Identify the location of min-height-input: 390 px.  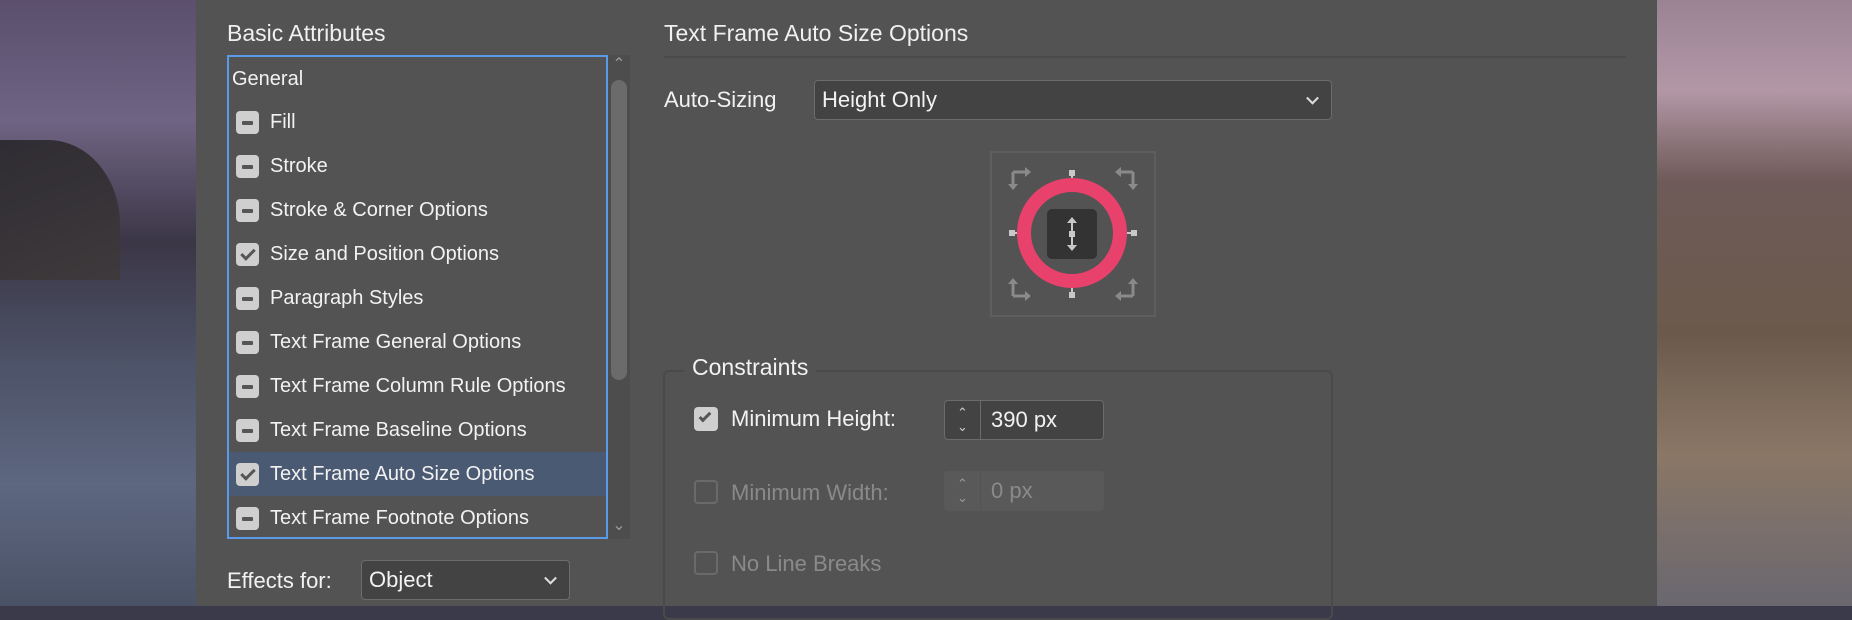
(1019, 420).